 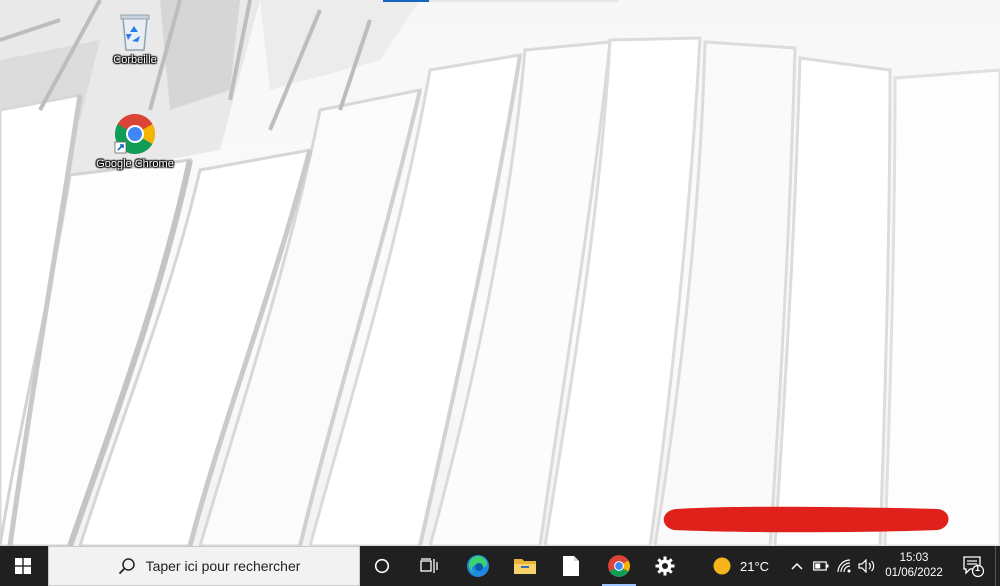 I want to click on speaker-icon, so click(x=866, y=566).